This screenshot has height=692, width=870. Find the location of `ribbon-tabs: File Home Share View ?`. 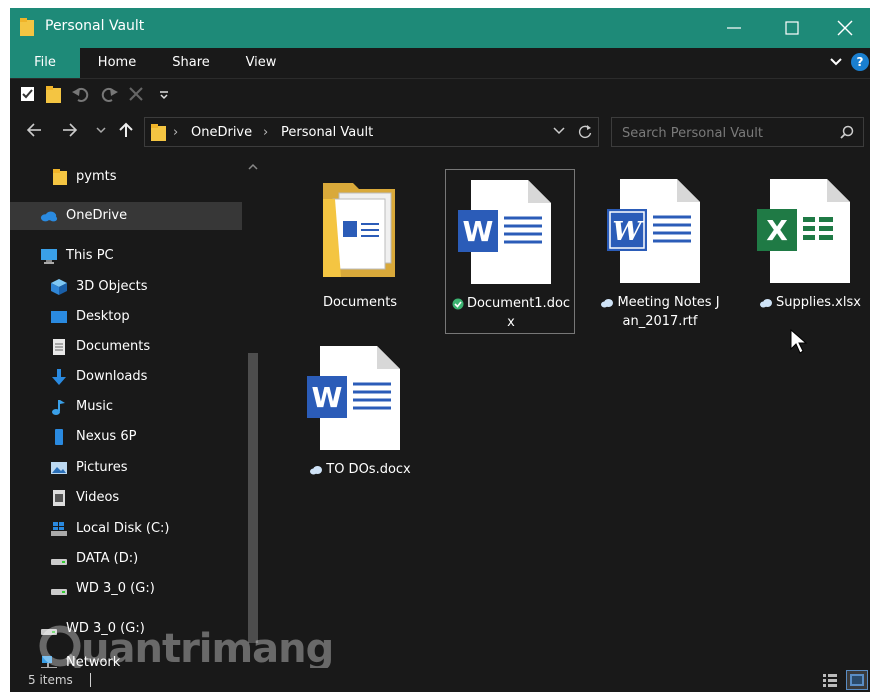

ribbon-tabs: File Home Share View ? is located at coordinates (440, 63).